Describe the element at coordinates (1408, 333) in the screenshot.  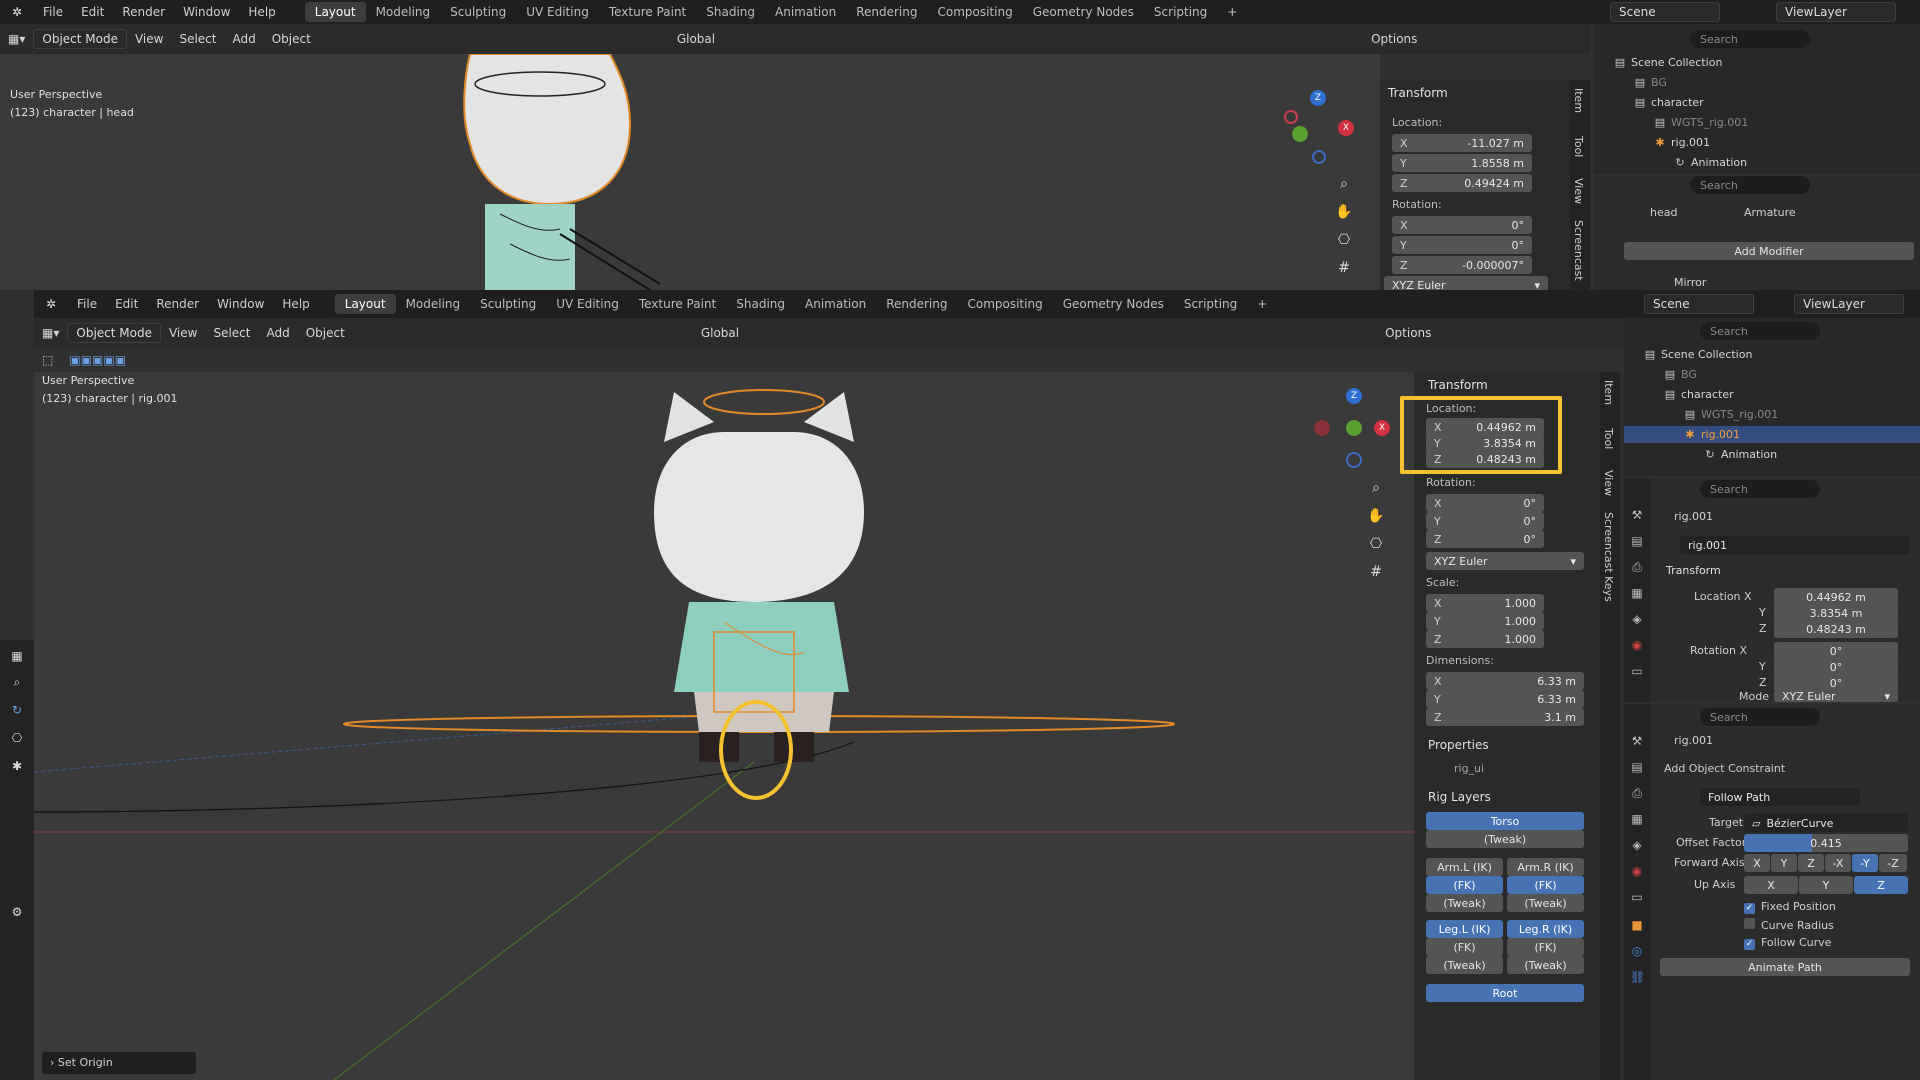
I see `options-button: Options` at that location.